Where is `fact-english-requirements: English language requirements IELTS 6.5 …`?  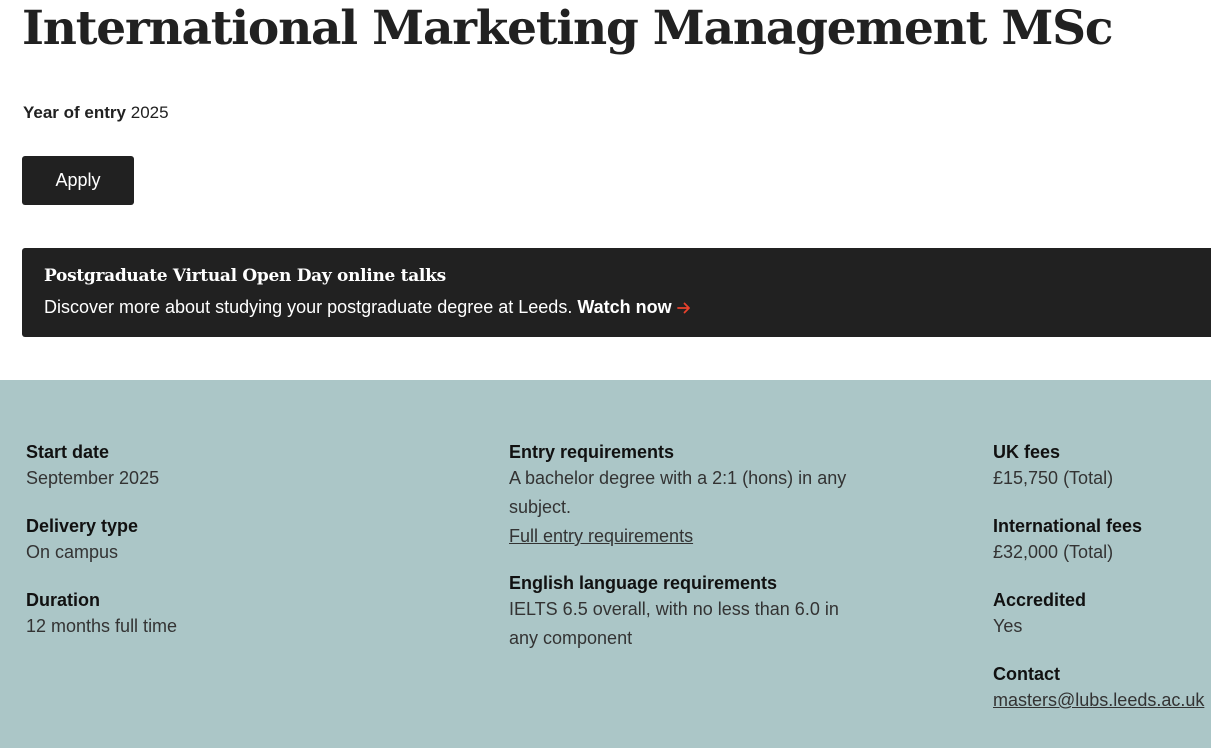
fact-english-requirements: English language requirements IELTS 6.5 … is located at coordinates (679, 612).